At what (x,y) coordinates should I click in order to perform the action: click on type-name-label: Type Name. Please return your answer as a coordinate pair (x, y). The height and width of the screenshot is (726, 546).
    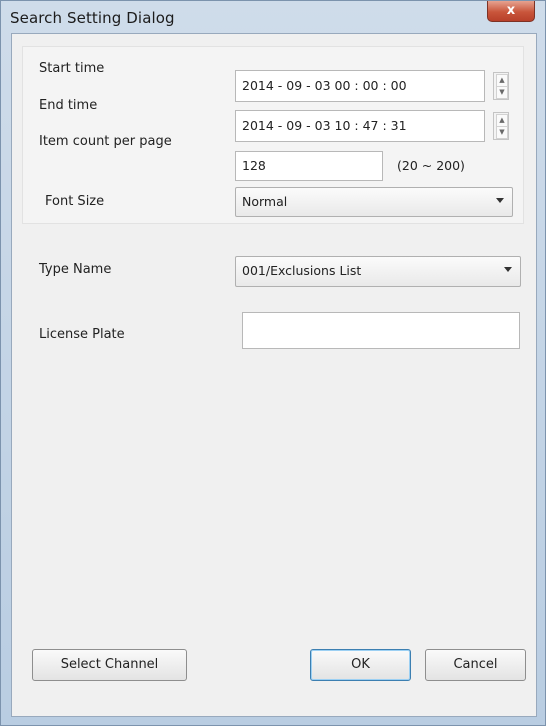
    Looking at the image, I should click on (75, 269).